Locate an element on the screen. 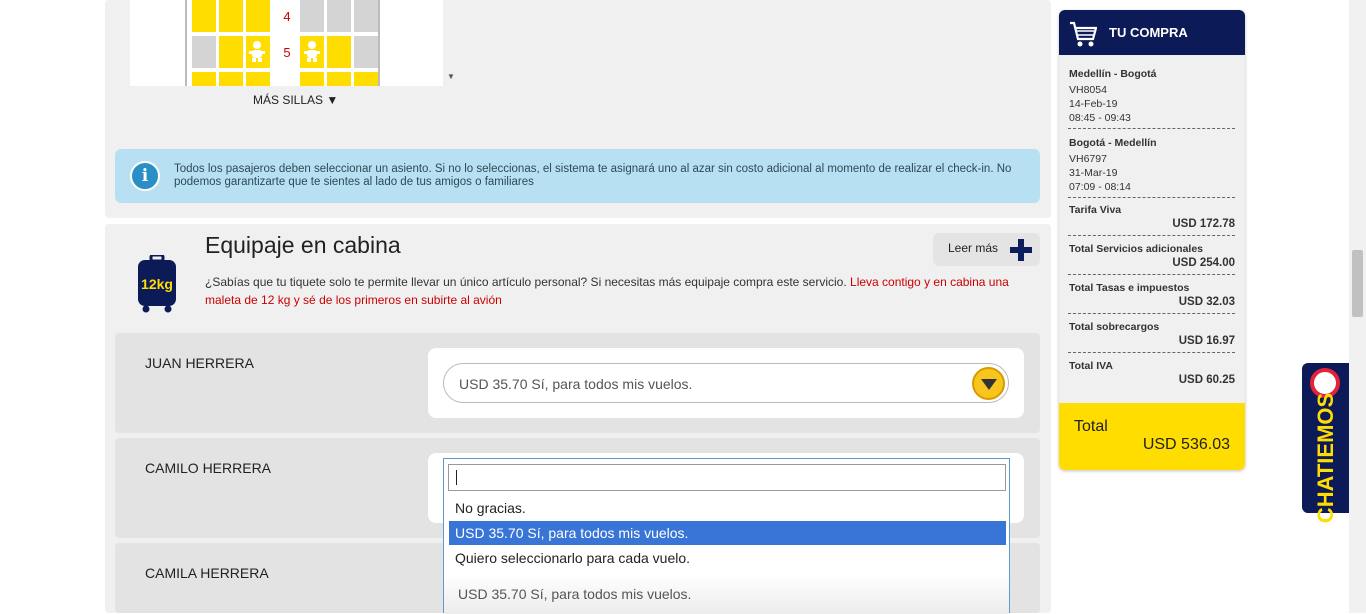 Image resolution: width=1366 pixels, height=614 pixels. section-title: Equipaje en cabina is located at coordinates (303, 245).